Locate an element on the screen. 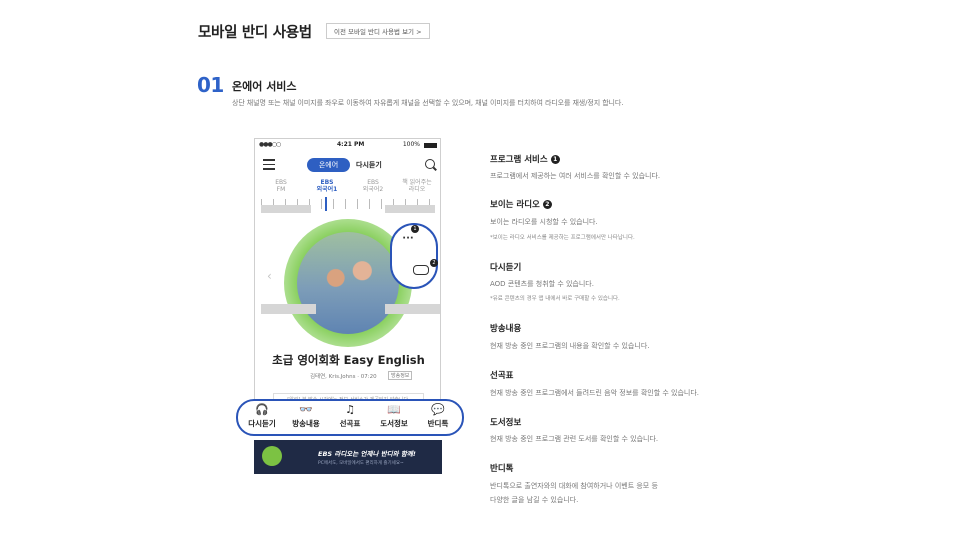 Image resolution: width=960 pixels, height=540 pixels. feature-title: 선곡표 is located at coordinates (502, 376).